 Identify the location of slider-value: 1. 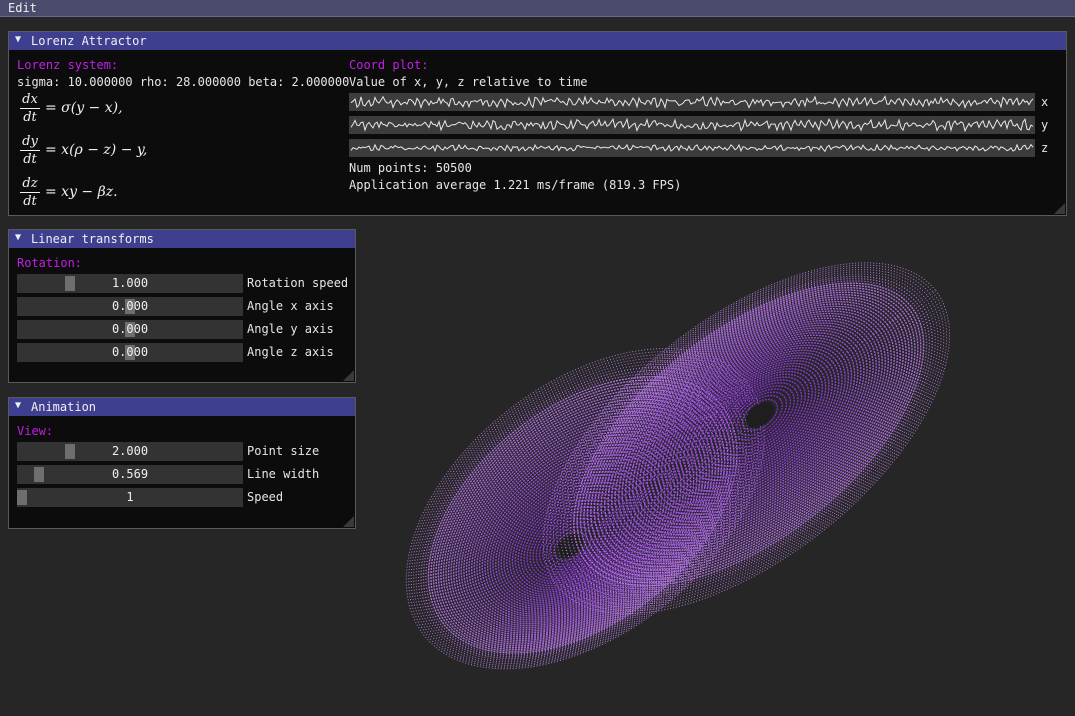
(130, 497).